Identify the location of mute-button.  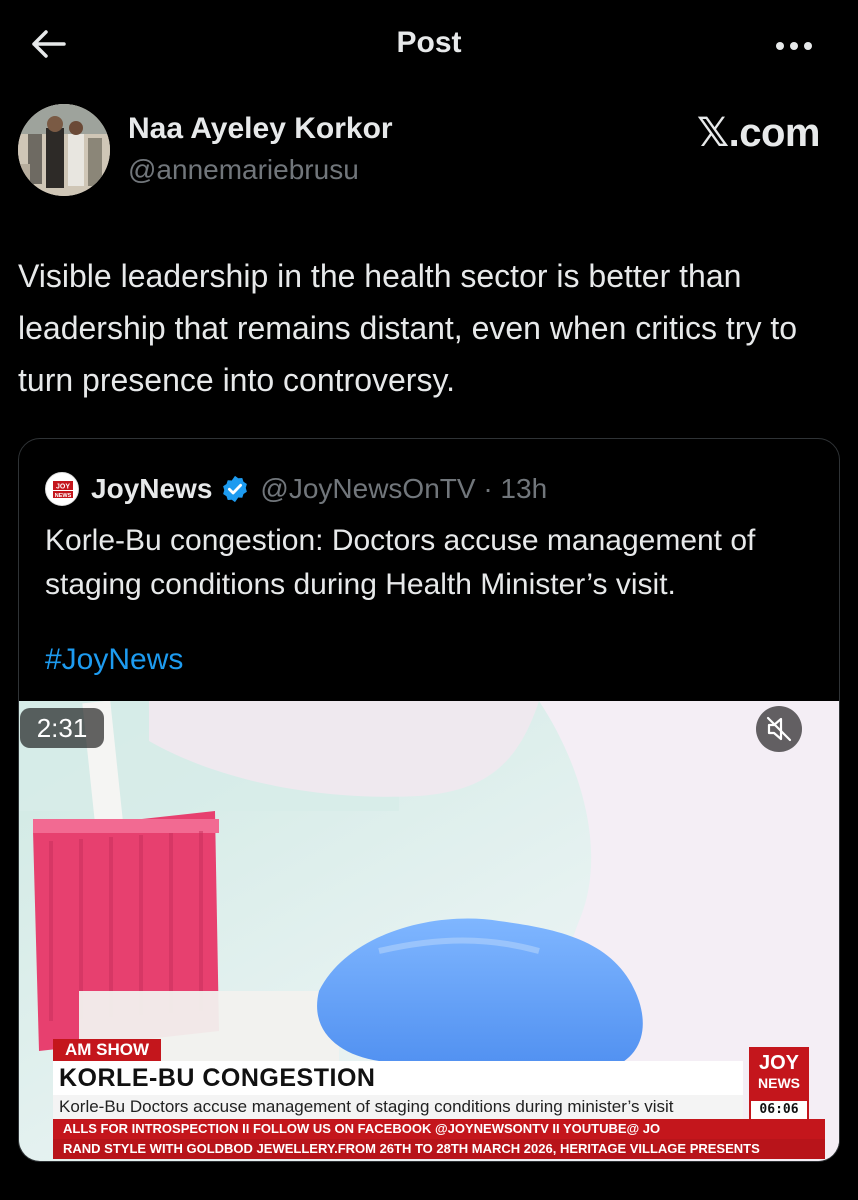
(779, 729).